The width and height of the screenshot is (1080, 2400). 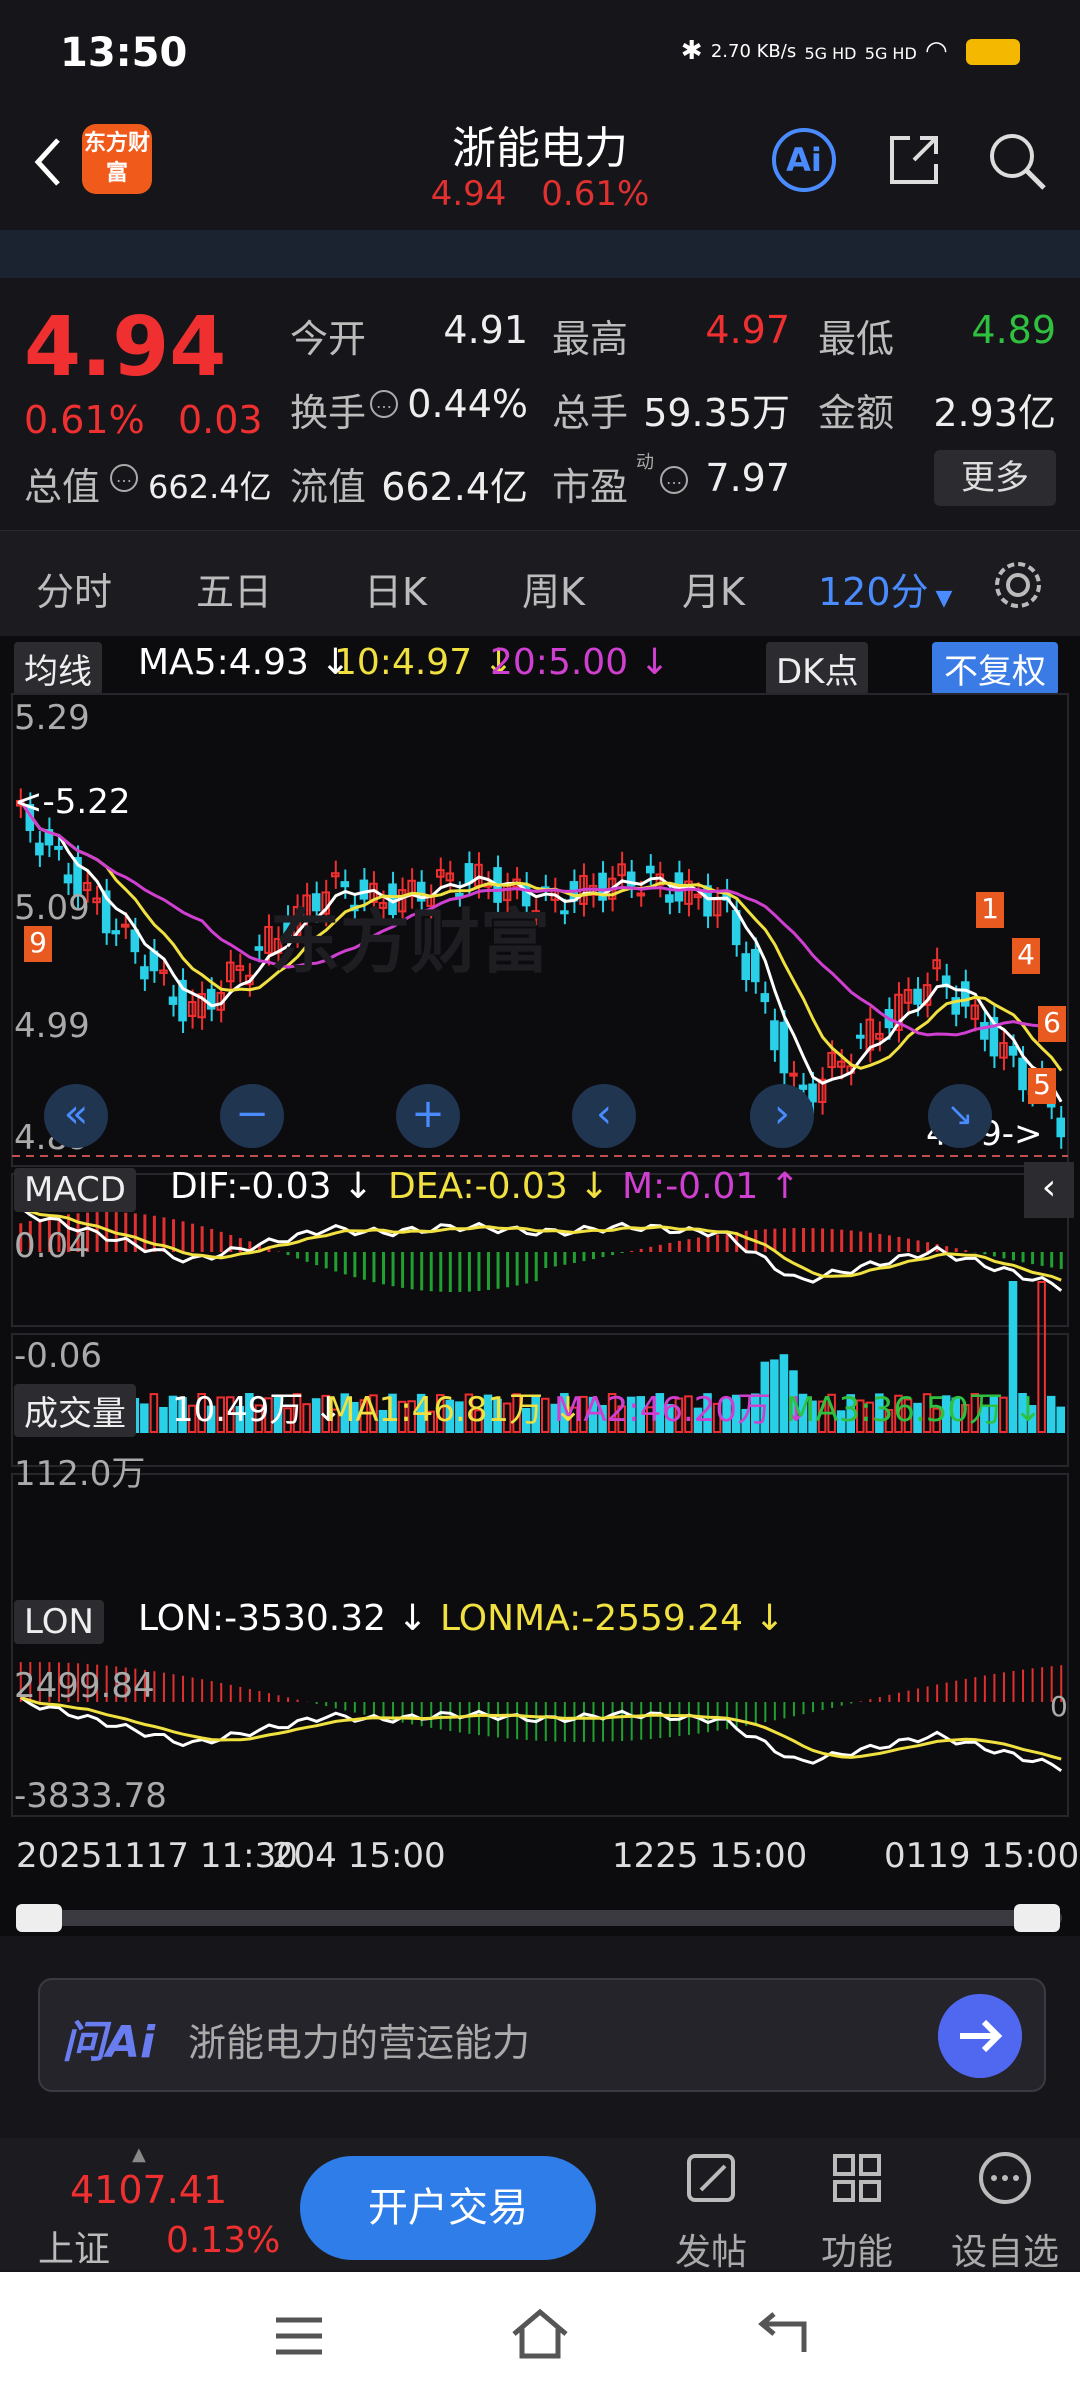 What do you see at coordinates (994, 413) in the screenshot?
I see `amount-value: 2.93亿` at bounding box center [994, 413].